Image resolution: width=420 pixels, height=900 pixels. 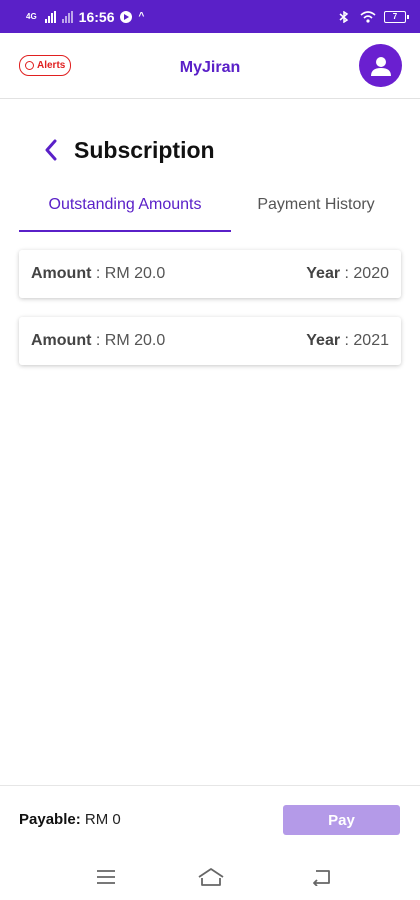 I want to click on profile-avatar-button, so click(x=380, y=65).